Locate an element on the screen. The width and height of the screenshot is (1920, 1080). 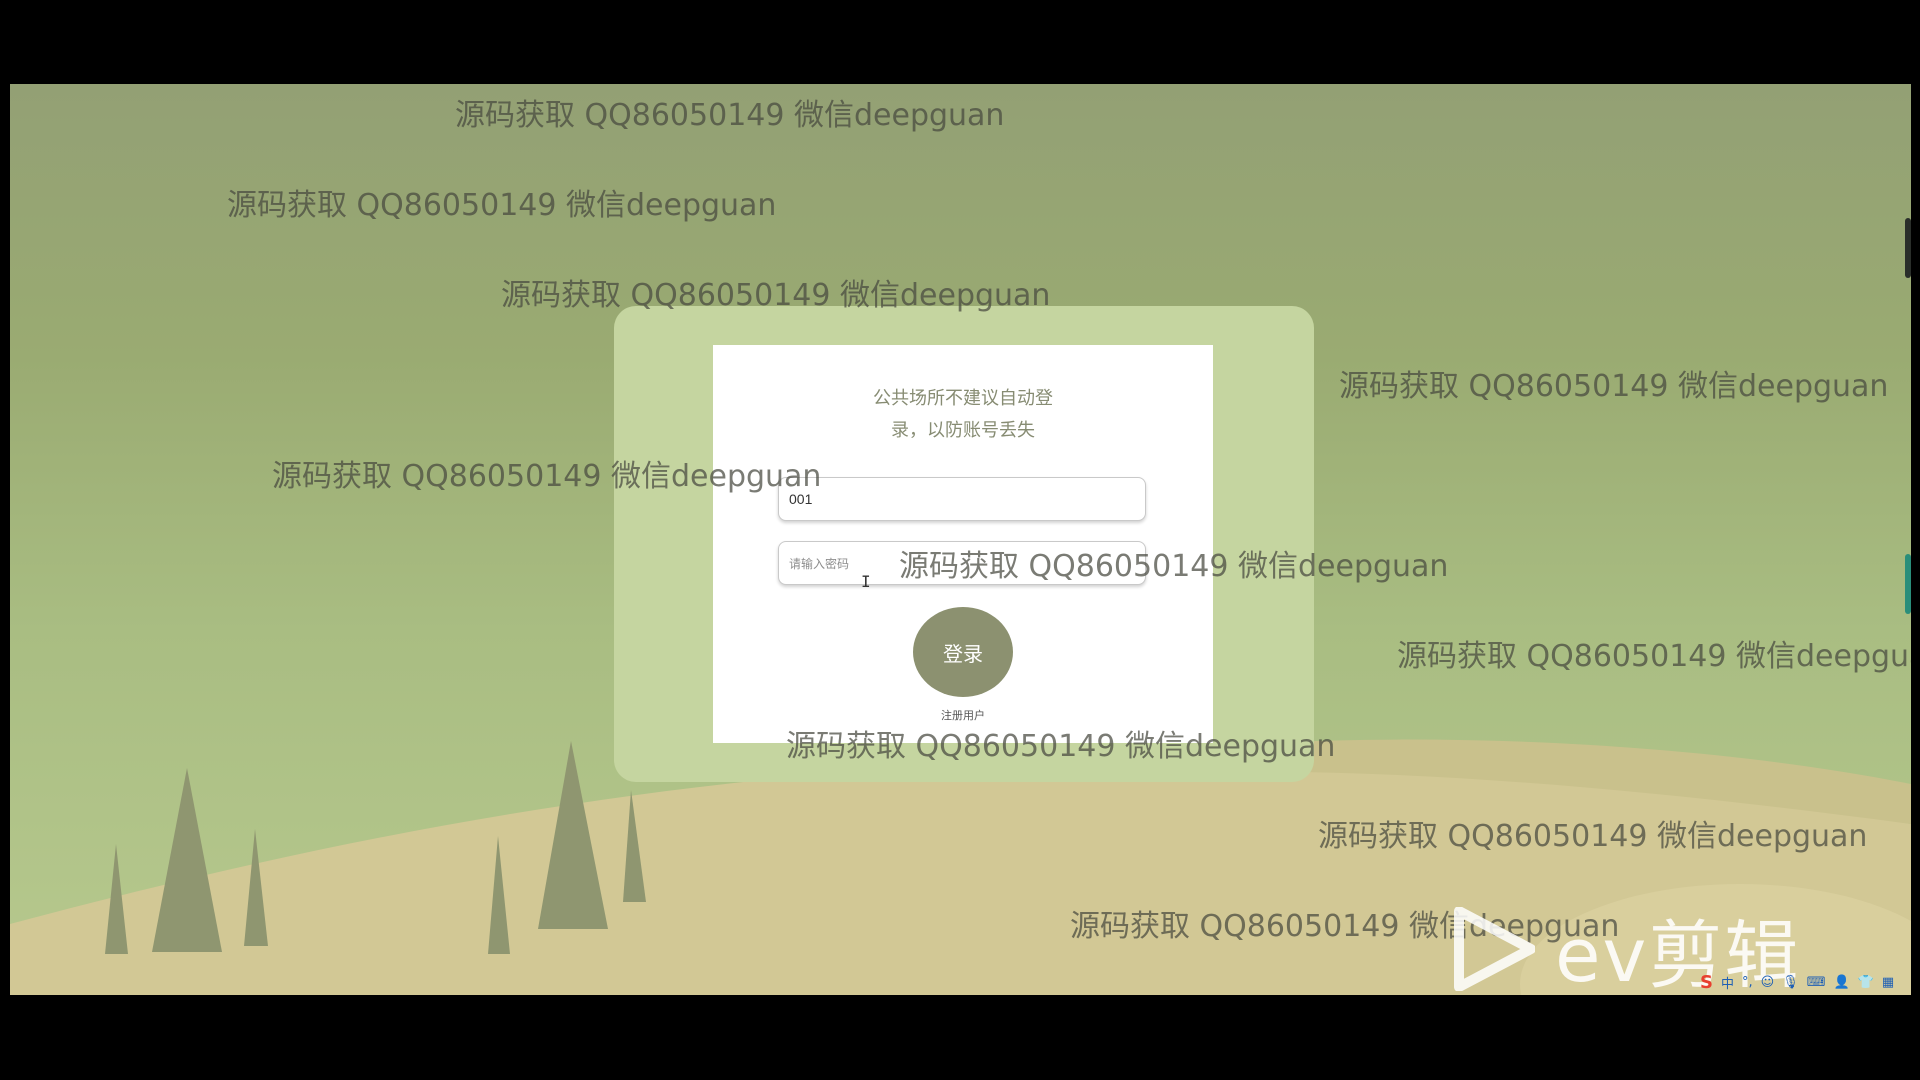
ime-toolbar: S 中 °, ☺ 🎙 ⌨ 👤 👕 ▦ is located at coordinates (1805, 982).